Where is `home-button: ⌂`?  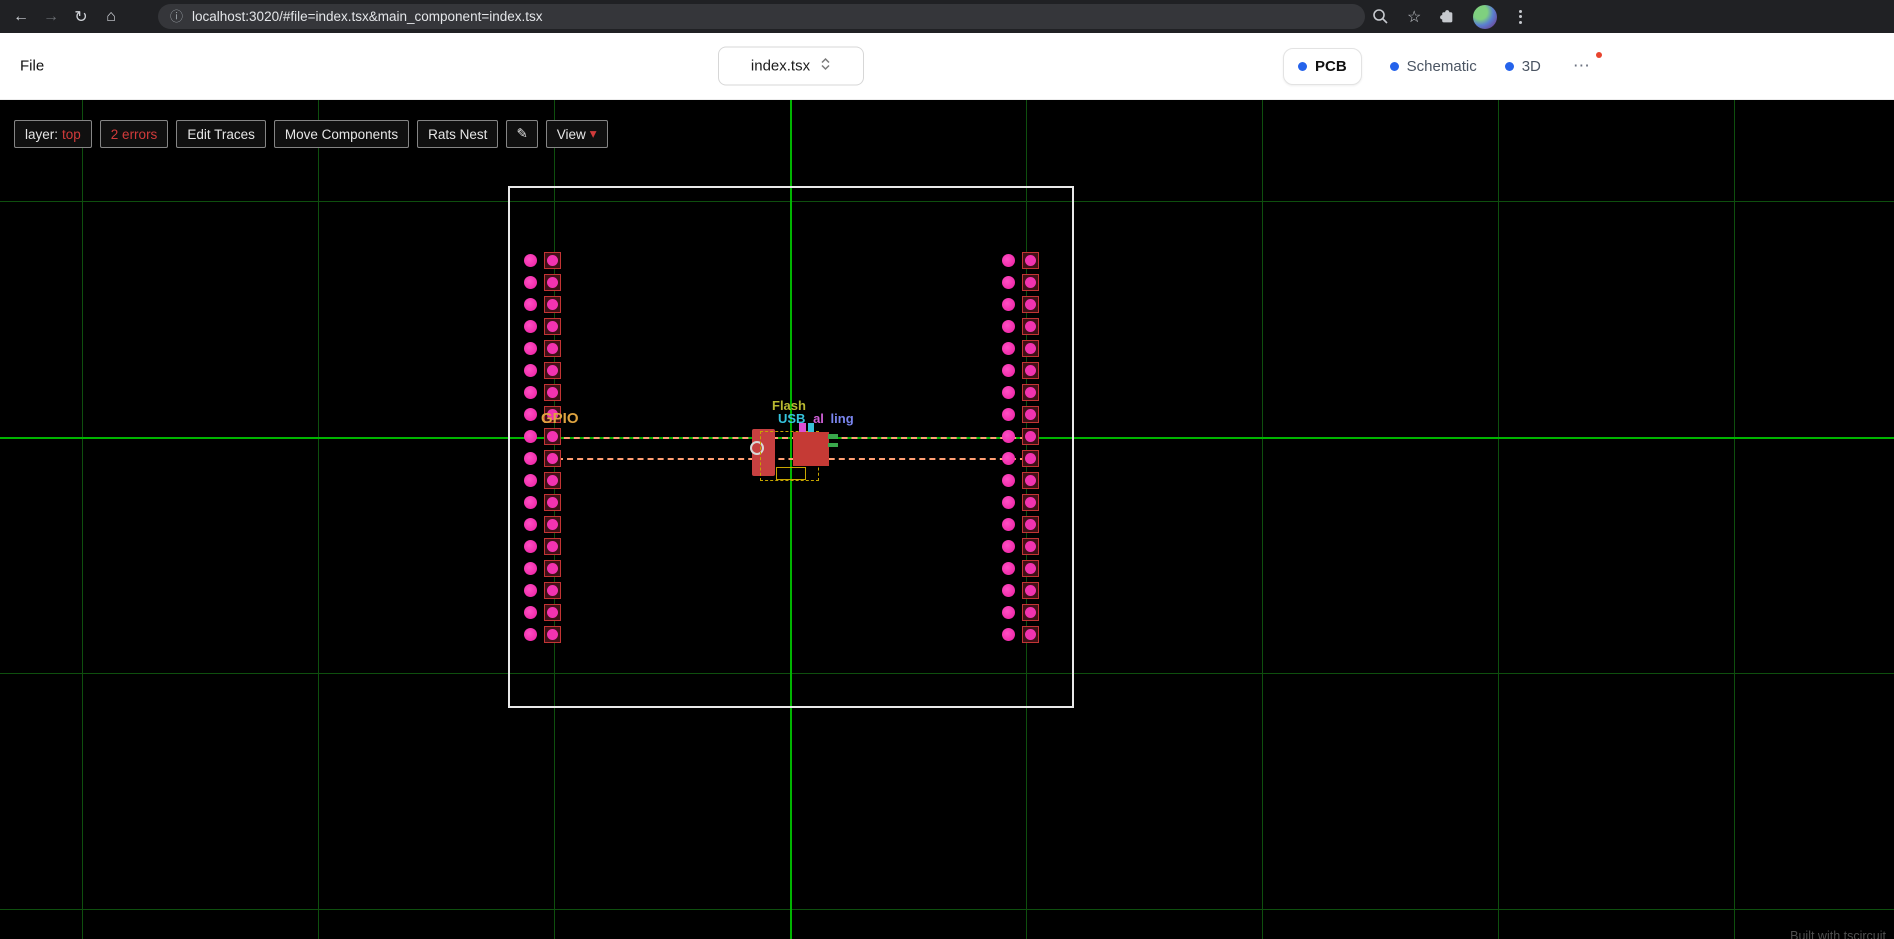
home-button: ⌂ is located at coordinates (111, 17).